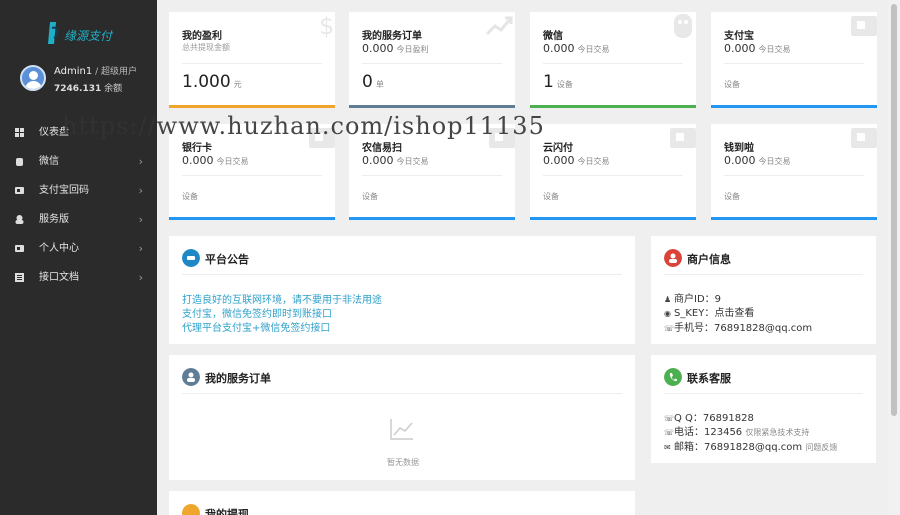  What do you see at coordinates (709, 378) in the screenshot?
I see `panel-title: 联系客服` at bounding box center [709, 378].